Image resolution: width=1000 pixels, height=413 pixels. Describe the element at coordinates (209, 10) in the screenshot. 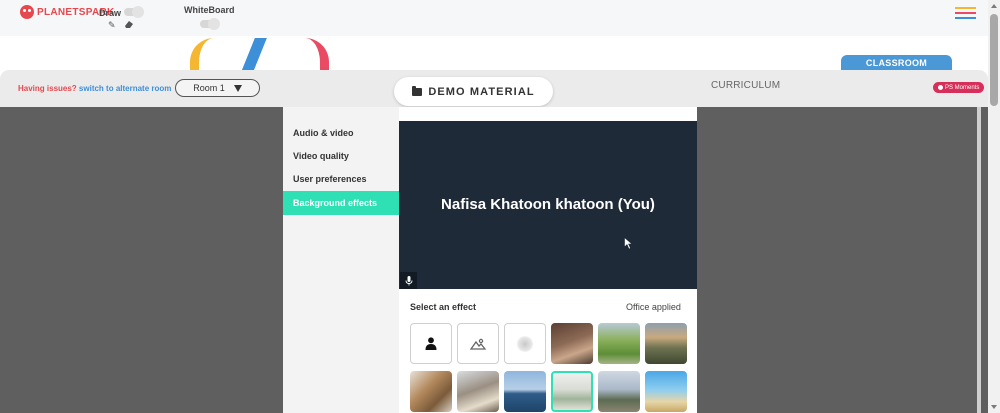

I see `whiteboard-label: WhiteBoard` at that location.